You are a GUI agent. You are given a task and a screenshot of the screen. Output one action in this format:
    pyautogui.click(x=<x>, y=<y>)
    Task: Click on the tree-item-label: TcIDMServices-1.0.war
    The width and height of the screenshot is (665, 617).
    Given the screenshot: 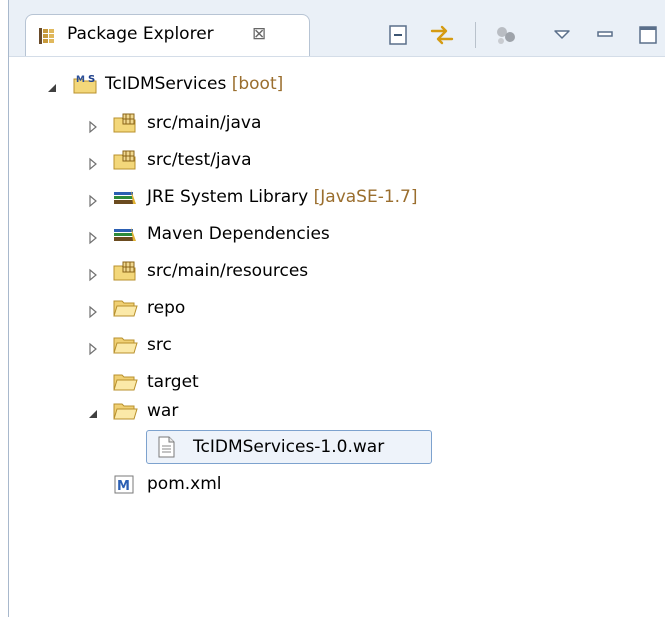 What is the action you would take?
    pyautogui.click(x=289, y=447)
    